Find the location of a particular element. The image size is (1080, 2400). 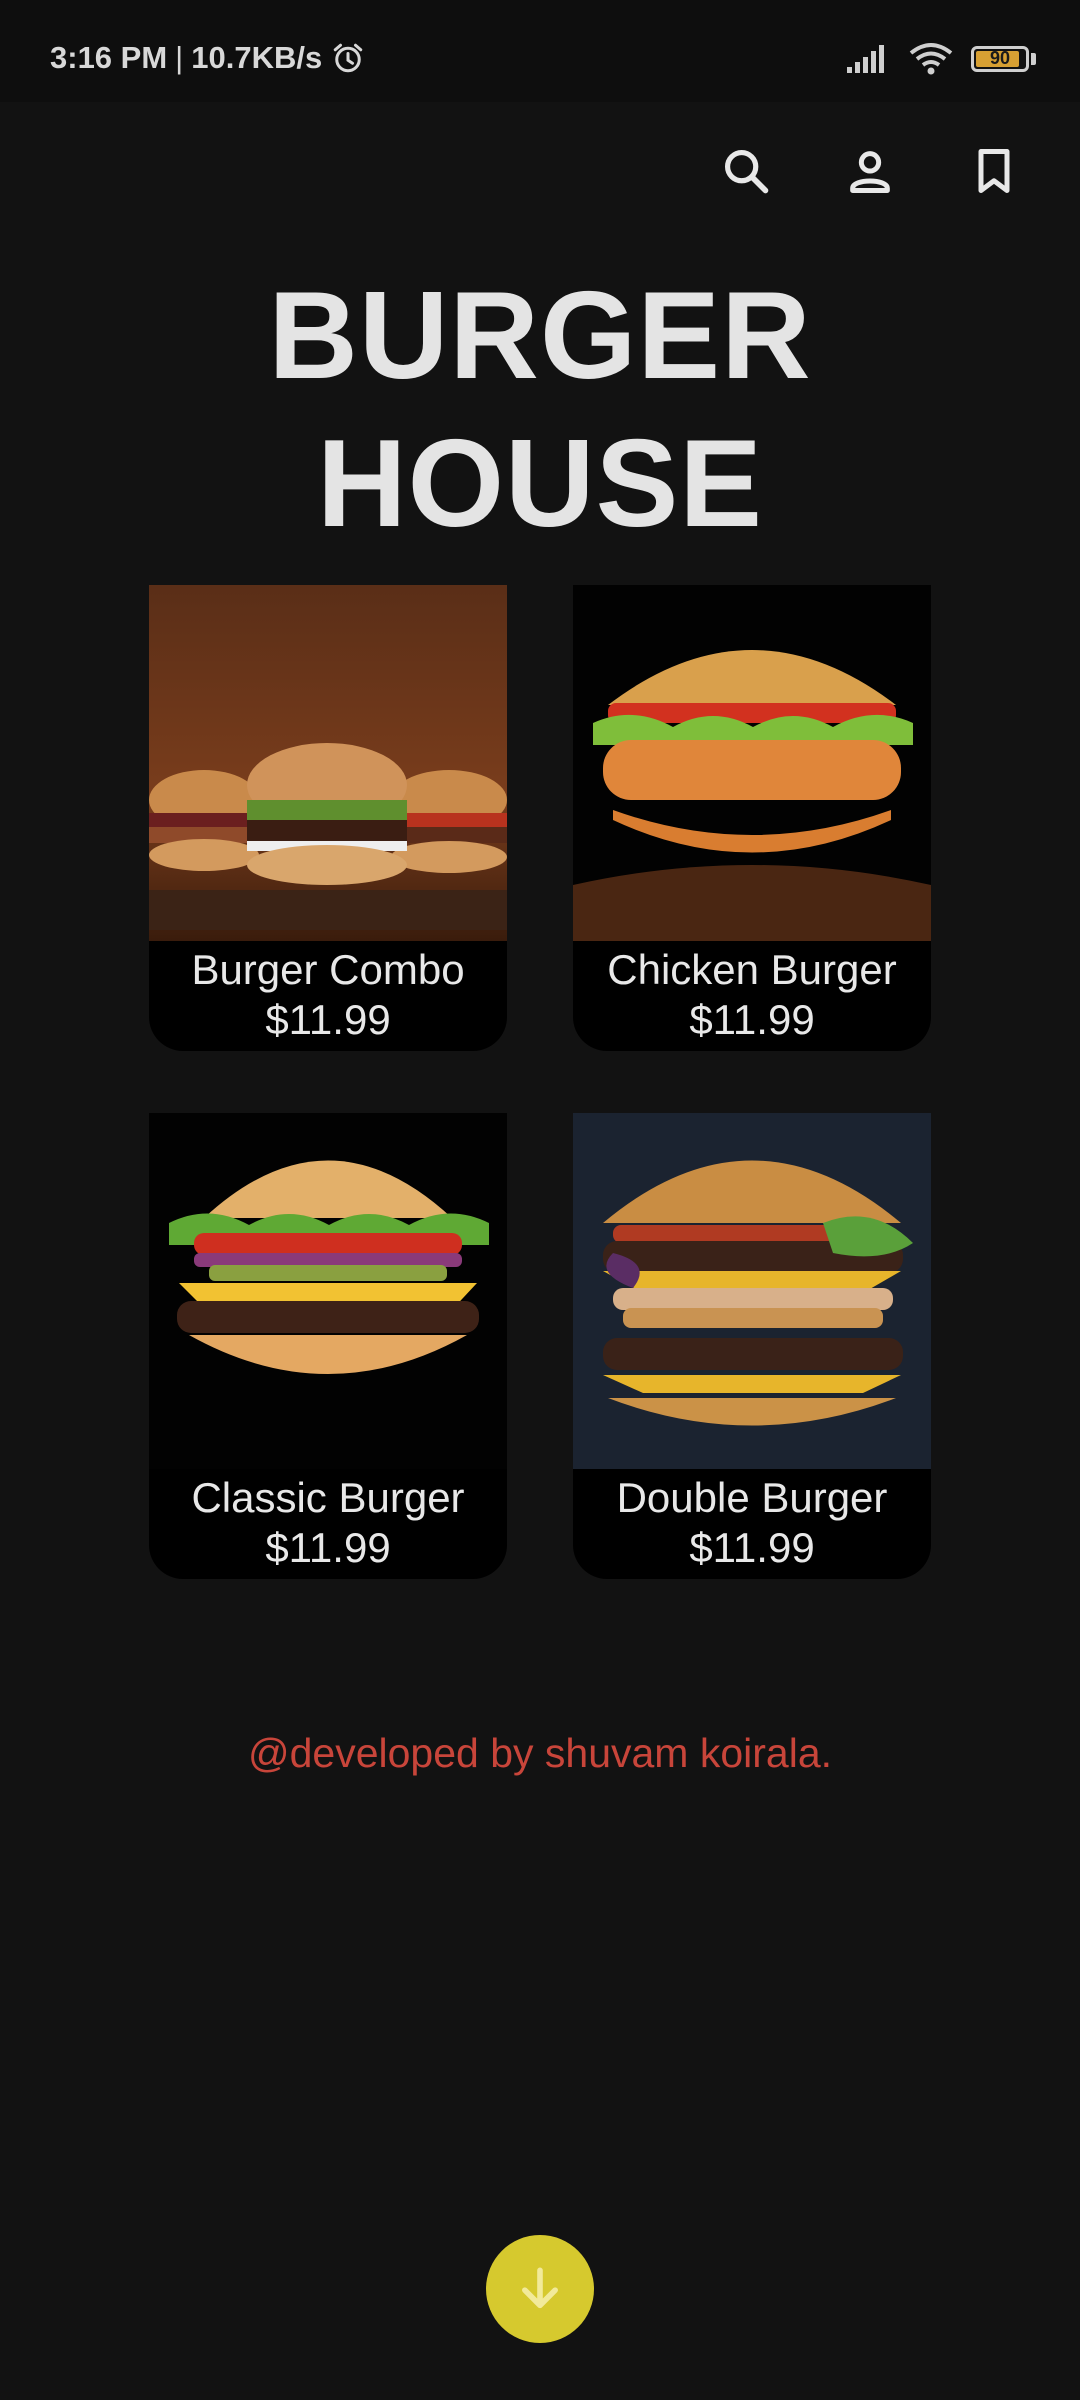

title-line-2: HOUSE is located at coordinates (540, 484).